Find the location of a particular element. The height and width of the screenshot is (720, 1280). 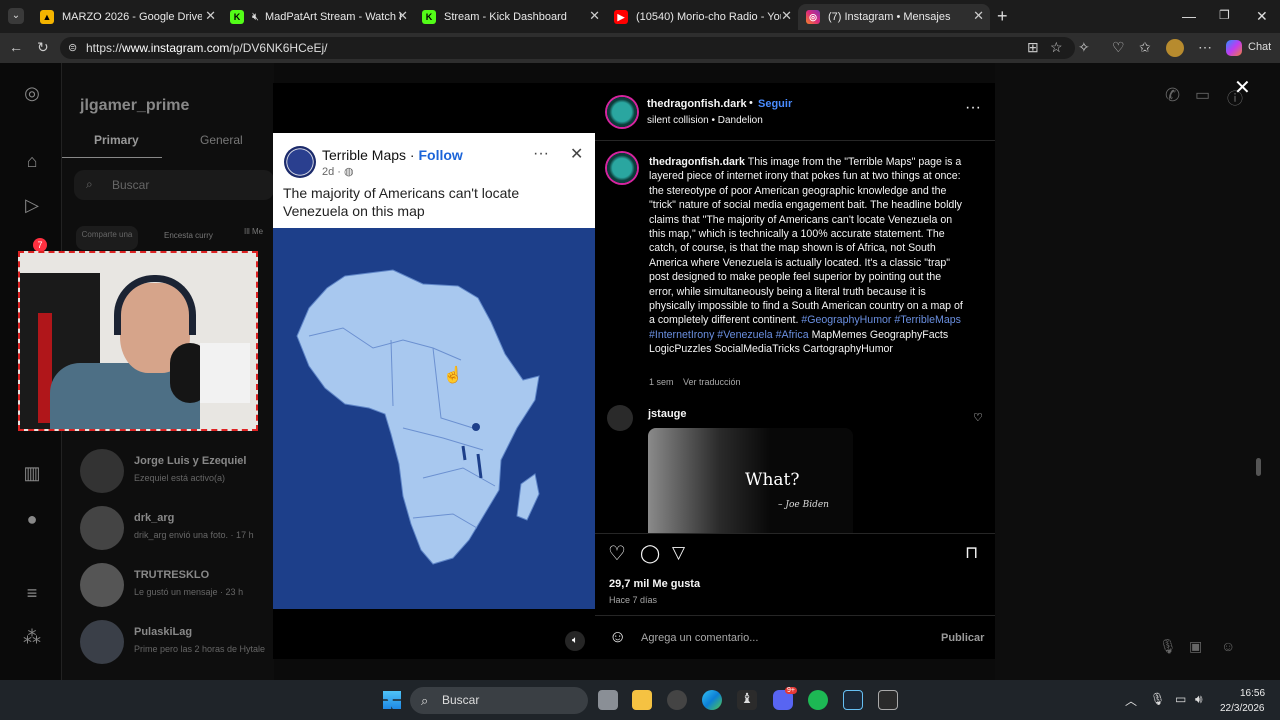

tab-kick-dashboard: K Stream - Kick Dashboard ✕ is located at coordinates (510, 17).